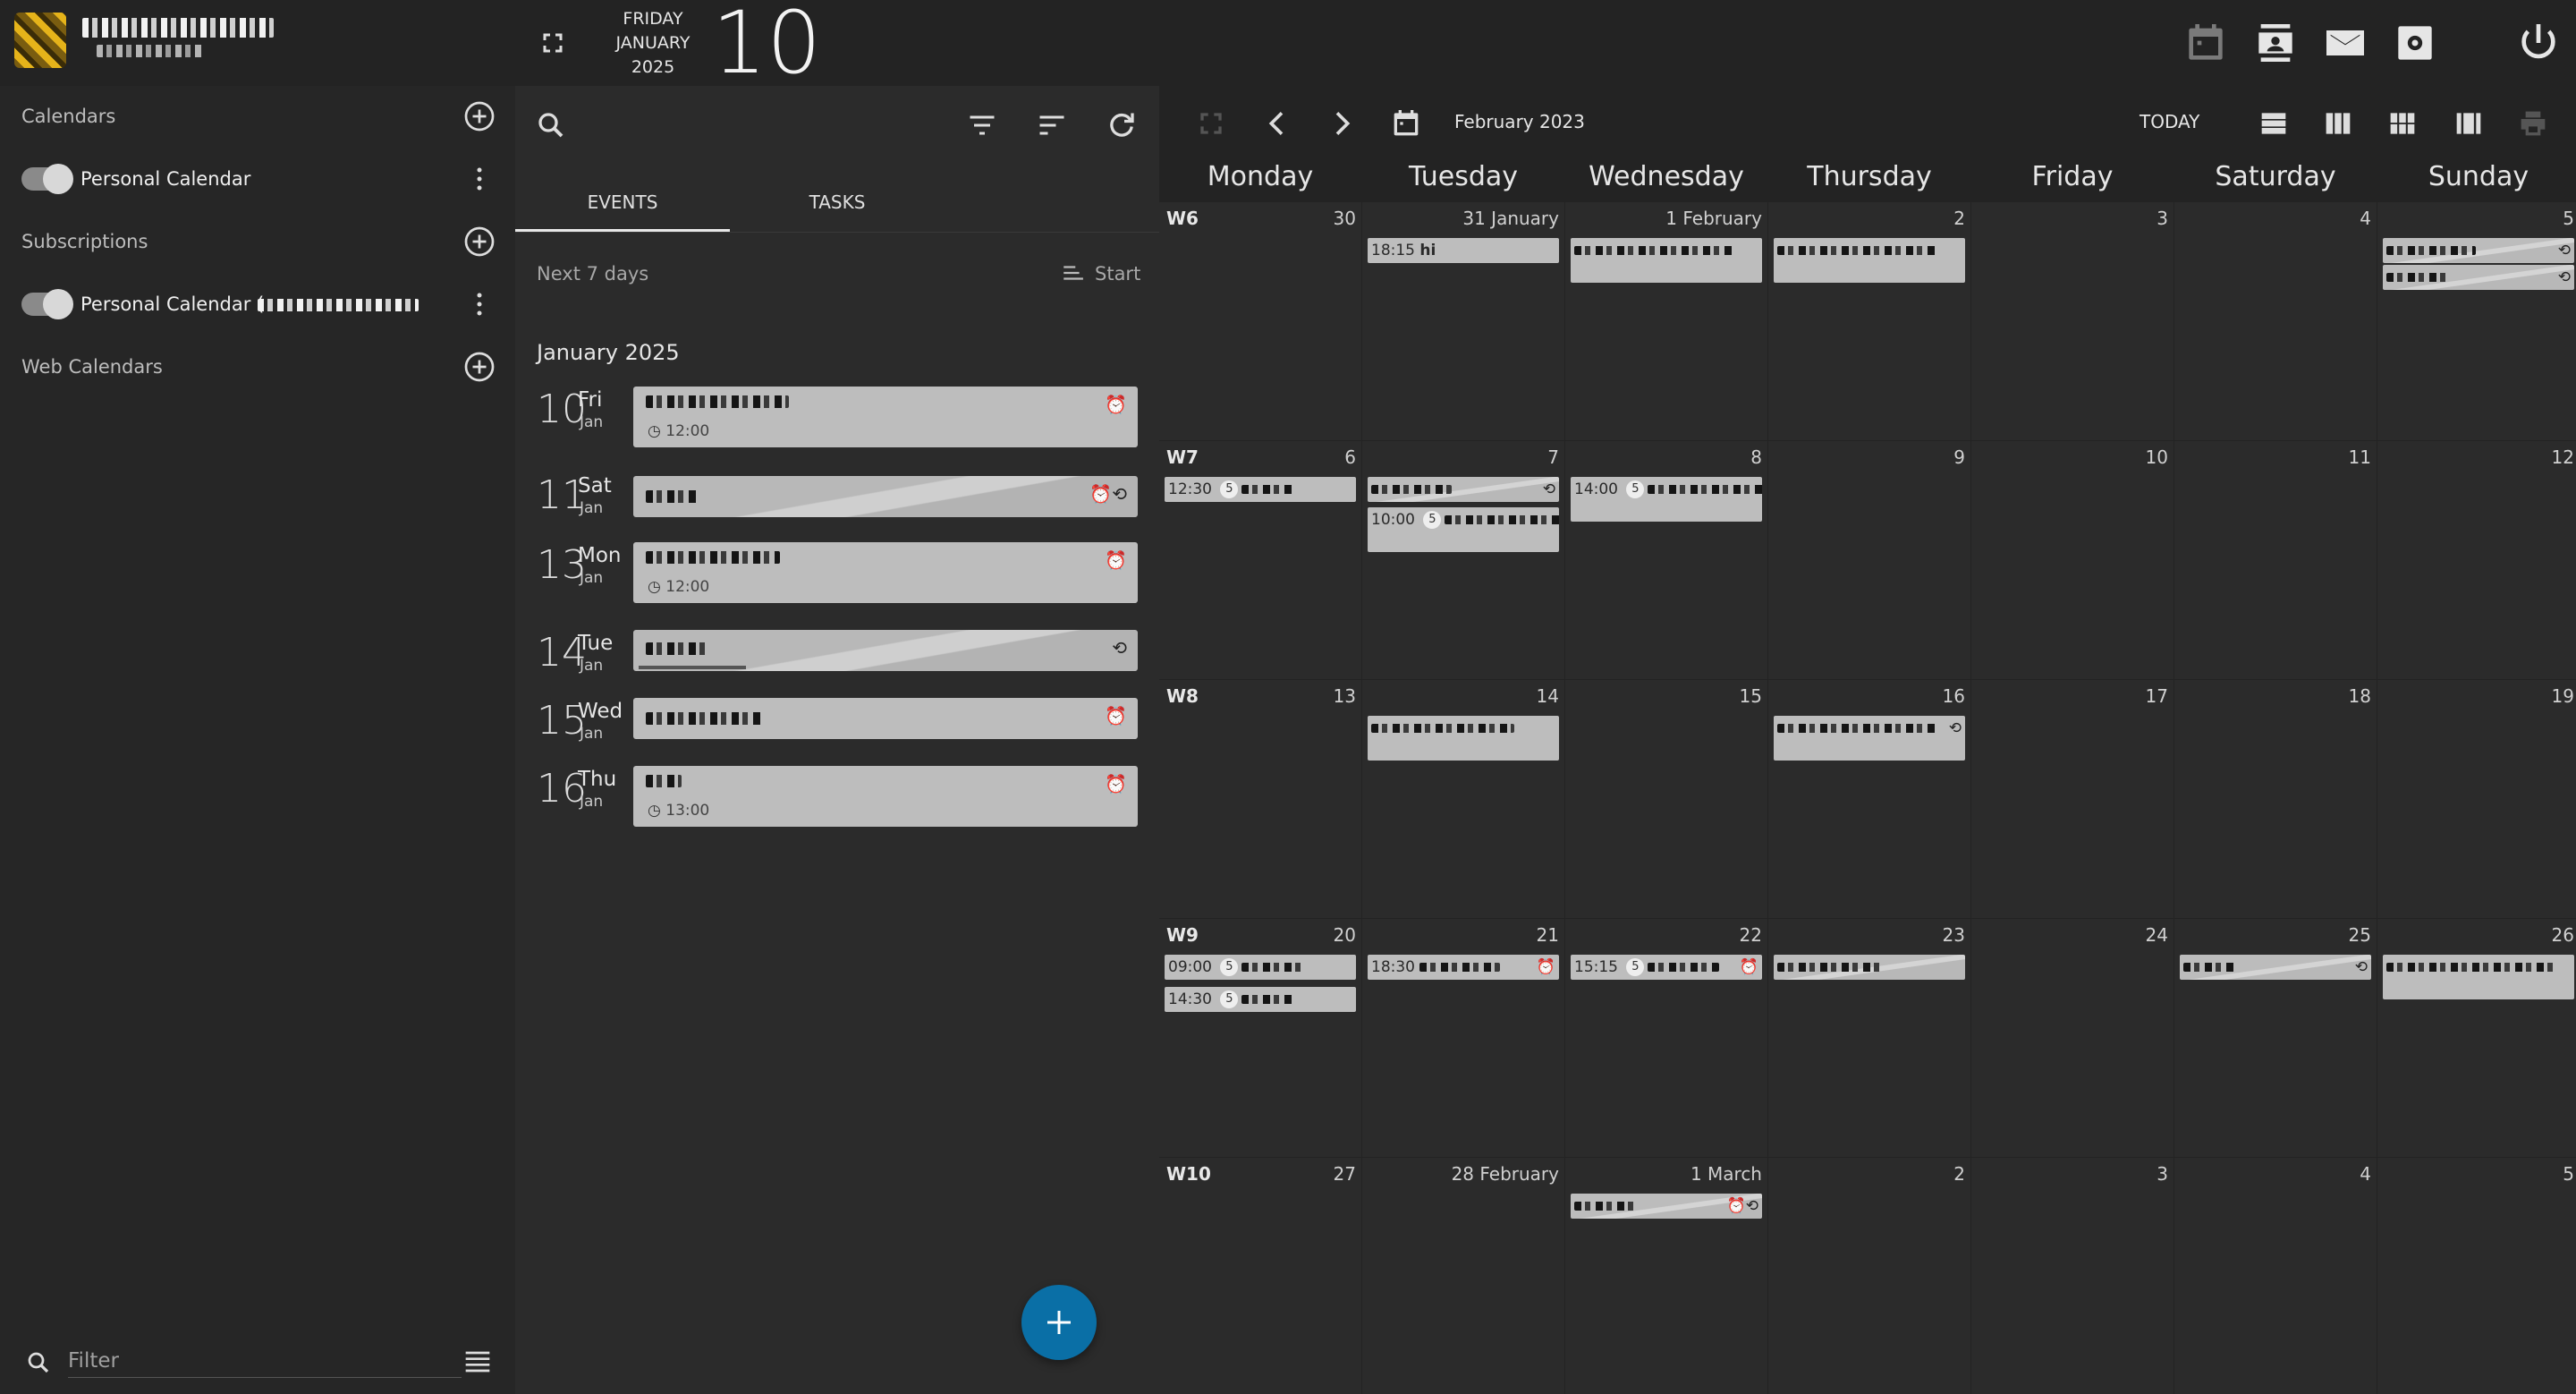 The height and width of the screenshot is (1394, 2576). I want to click on range-label: Next 7 days, so click(592, 274).